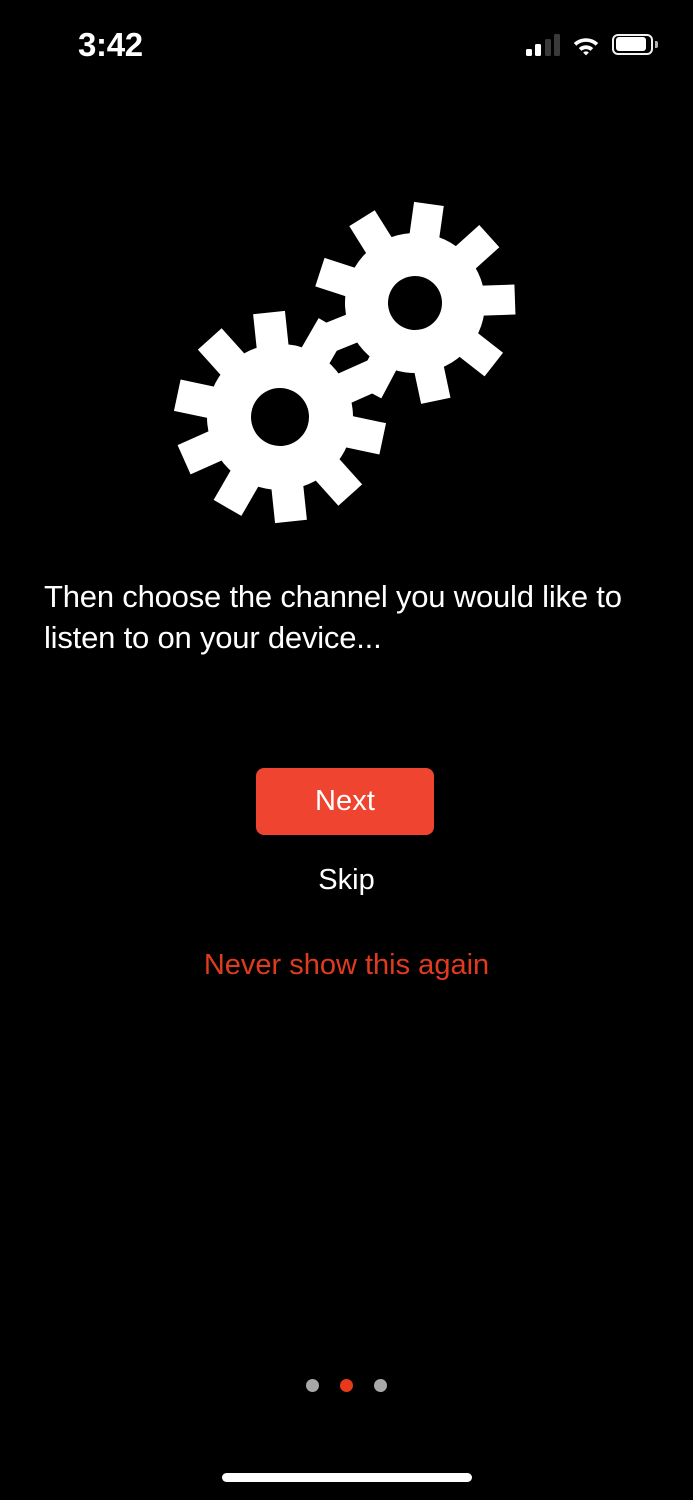 The image size is (693, 1500). What do you see at coordinates (346, 45) in the screenshot?
I see `status-bar: 3:42` at bounding box center [346, 45].